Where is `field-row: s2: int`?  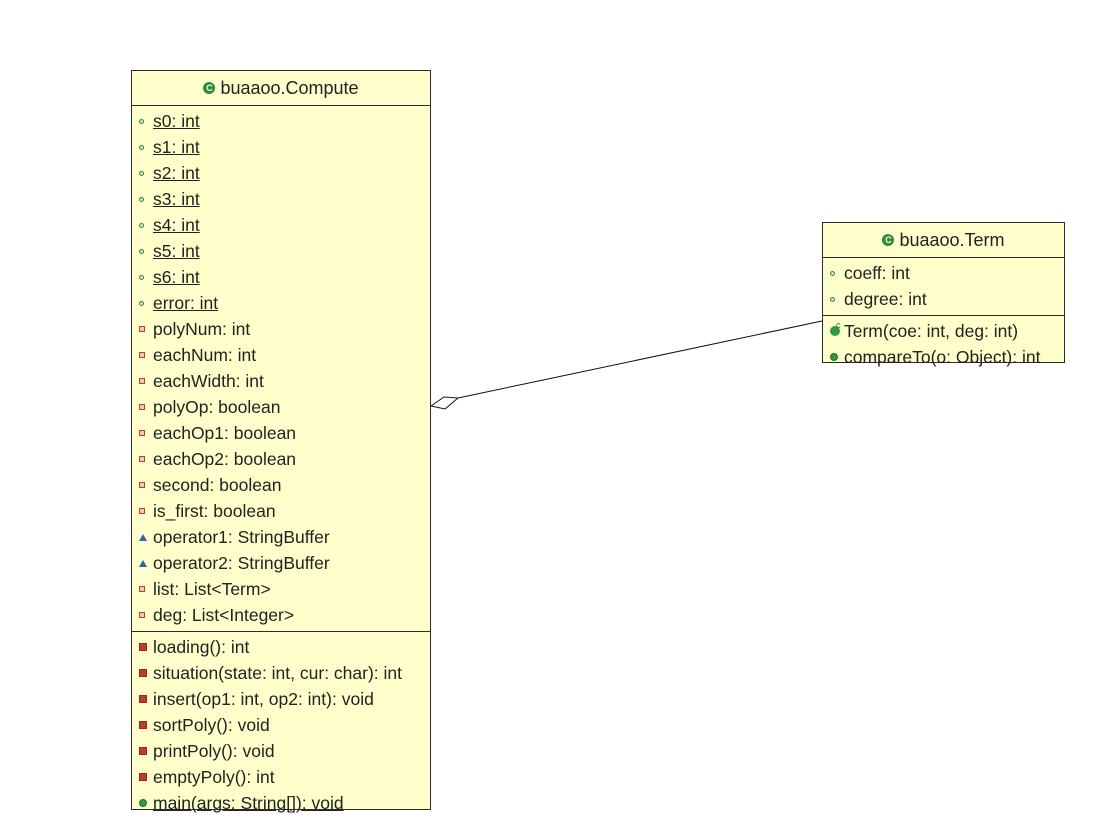
field-row: s2: int is located at coordinates (281, 173).